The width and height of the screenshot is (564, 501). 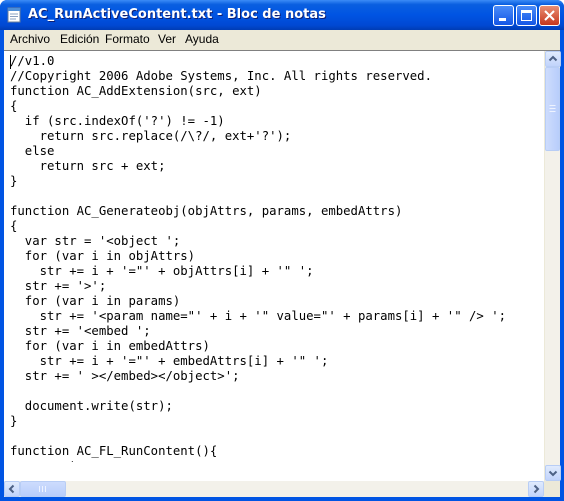 I want to click on scroll-up-button, so click(x=553, y=59).